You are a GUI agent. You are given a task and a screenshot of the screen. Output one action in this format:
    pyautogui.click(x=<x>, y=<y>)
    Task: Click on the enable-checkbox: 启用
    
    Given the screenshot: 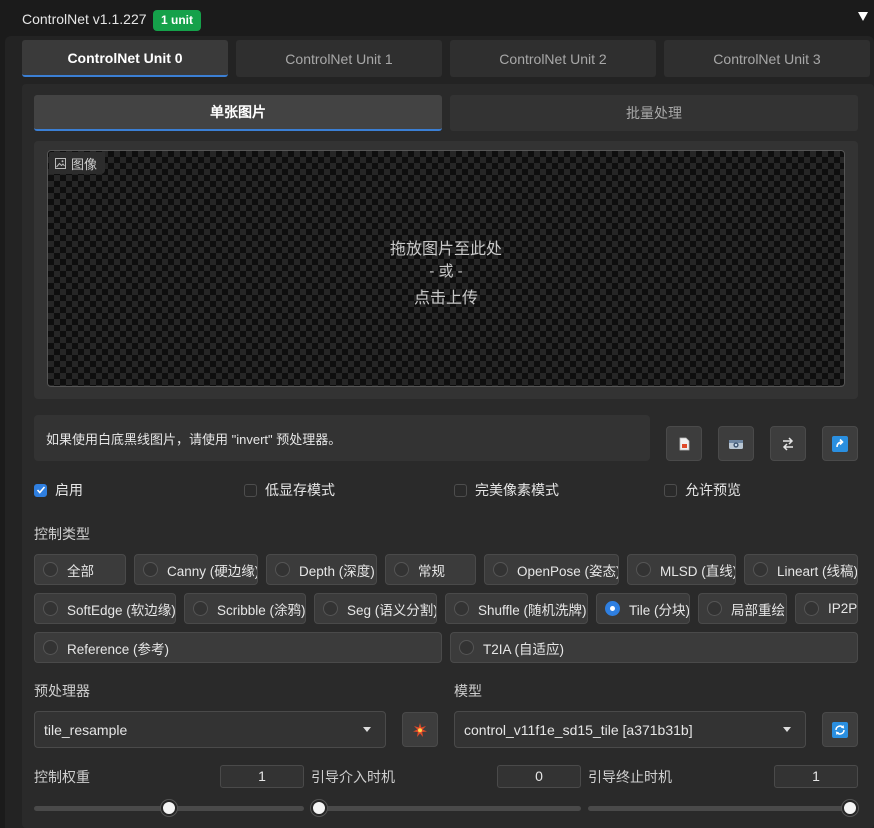 What is the action you would take?
    pyautogui.click(x=58, y=490)
    